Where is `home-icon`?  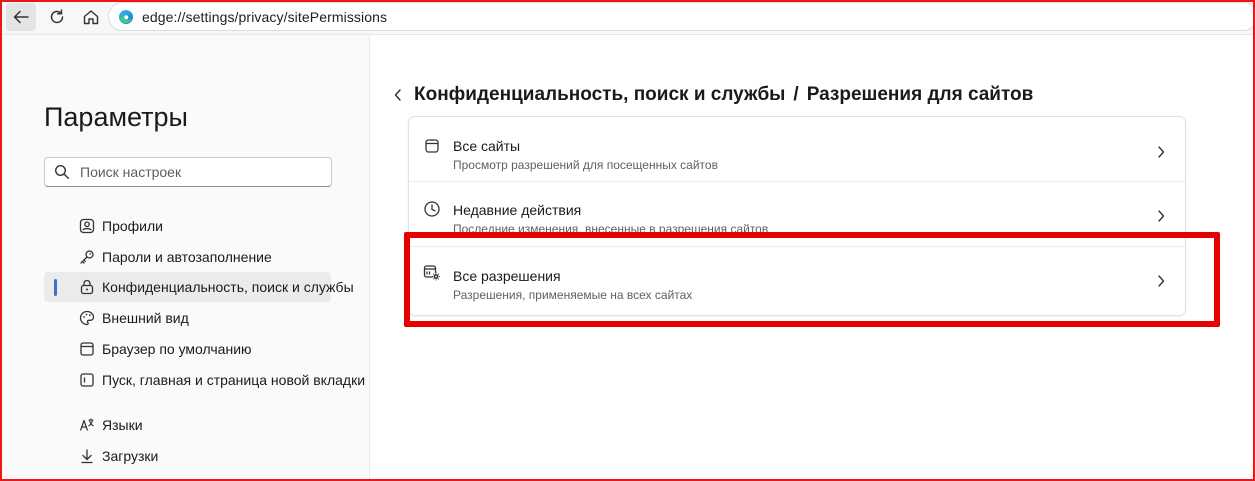 home-icon is located at coordinates (91, 17).